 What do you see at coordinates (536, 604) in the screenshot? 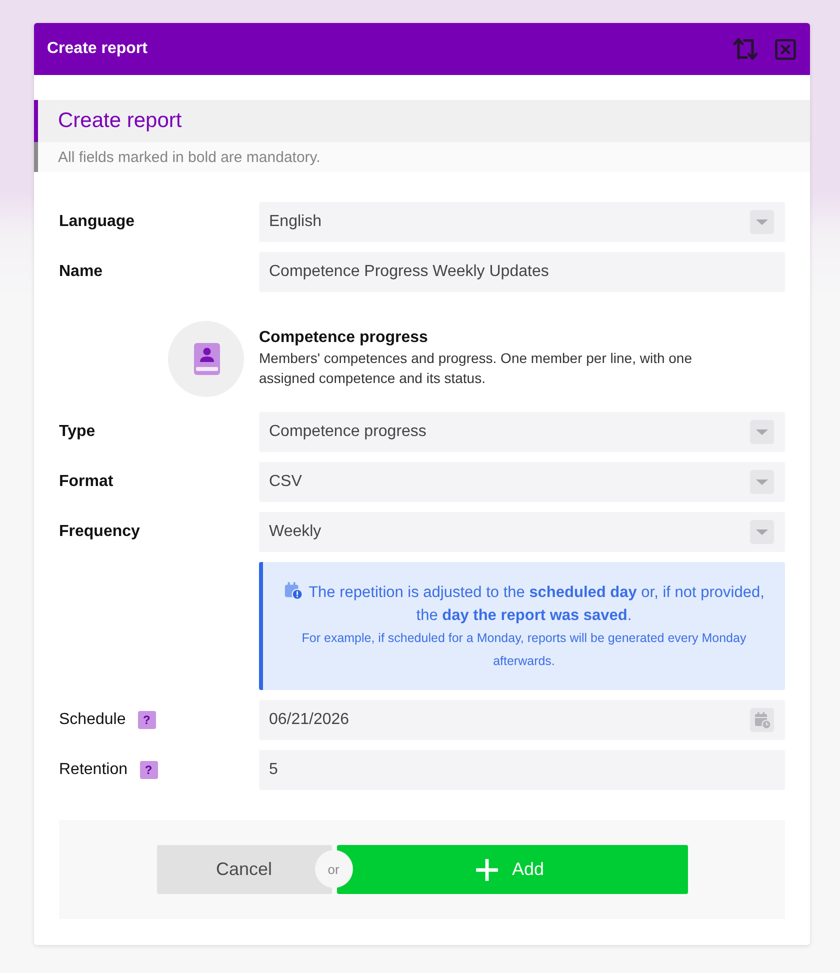
I see `info-text: The repetition is adjusted to the scheduled day or, if not provided, the day the report was saved.` at bounding box center [536, 604].